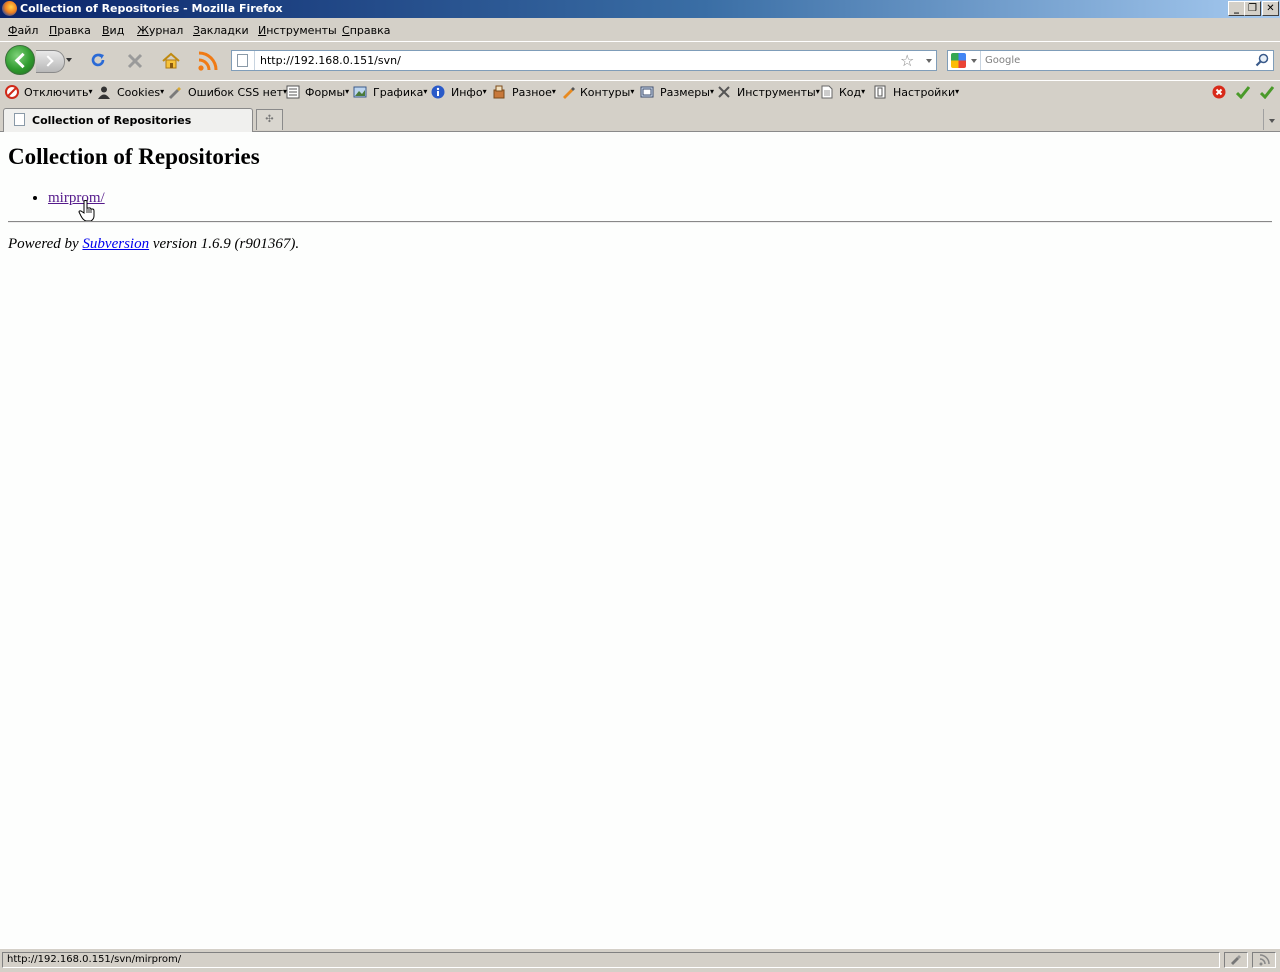 The width and height of the screenshot is (1280, 972). Describe the element at coordinates (140, 92) in the screenshot. I see `devbar-cookies: Cookies▾` at that location.